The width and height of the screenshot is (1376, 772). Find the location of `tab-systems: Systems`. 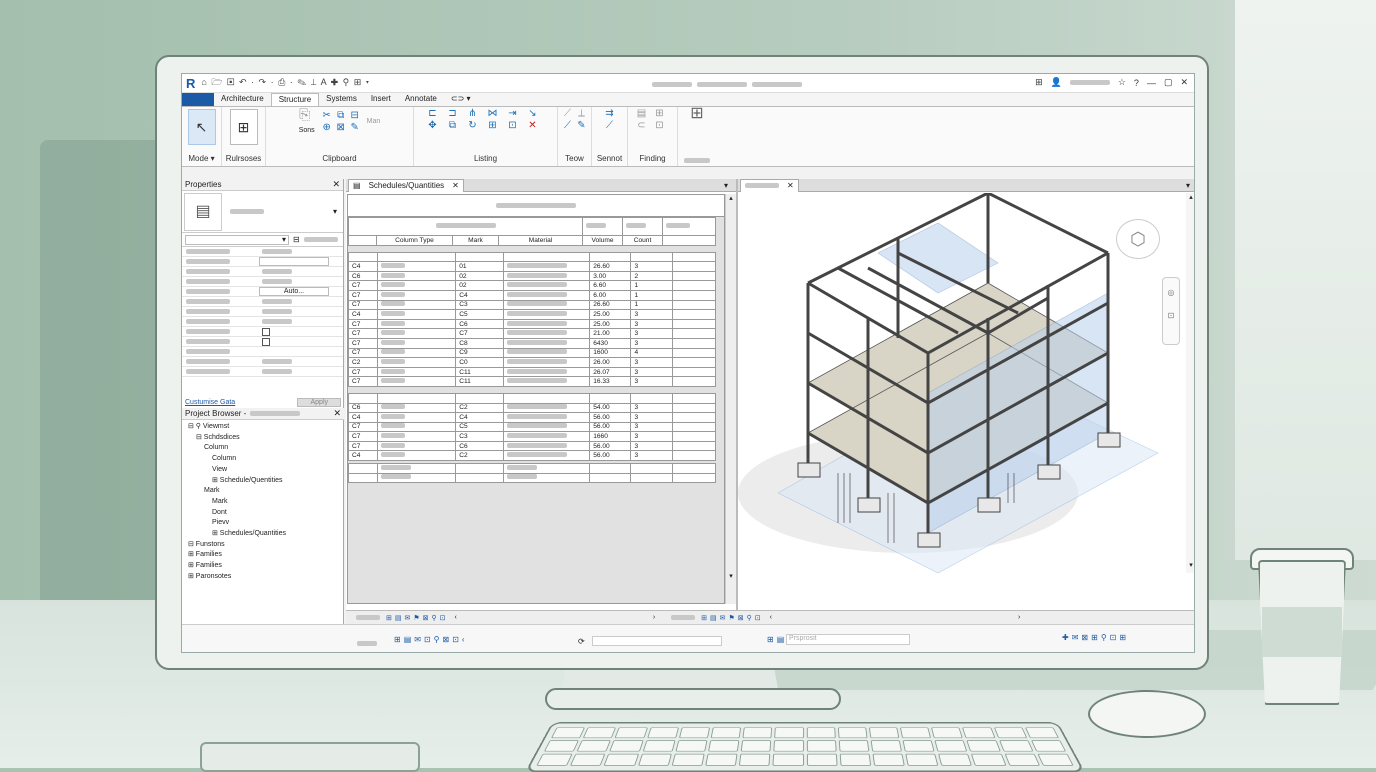

tab-systems: Systems is located at coordinates (341, 99).